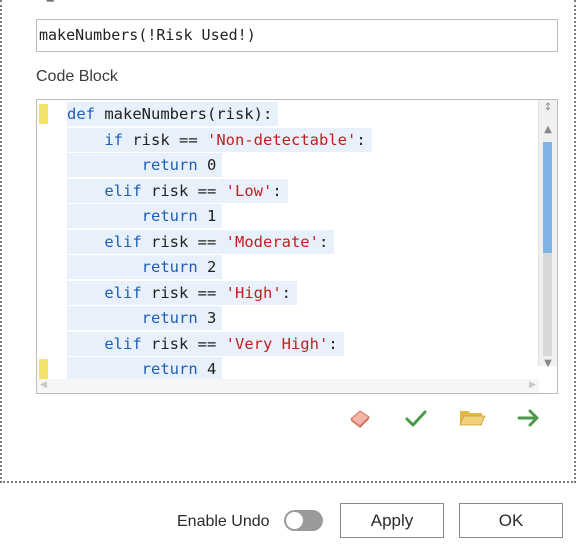  Describe the element at coordinates (472, 418) in the screenshot. I see `open-folder-icon` at that location.